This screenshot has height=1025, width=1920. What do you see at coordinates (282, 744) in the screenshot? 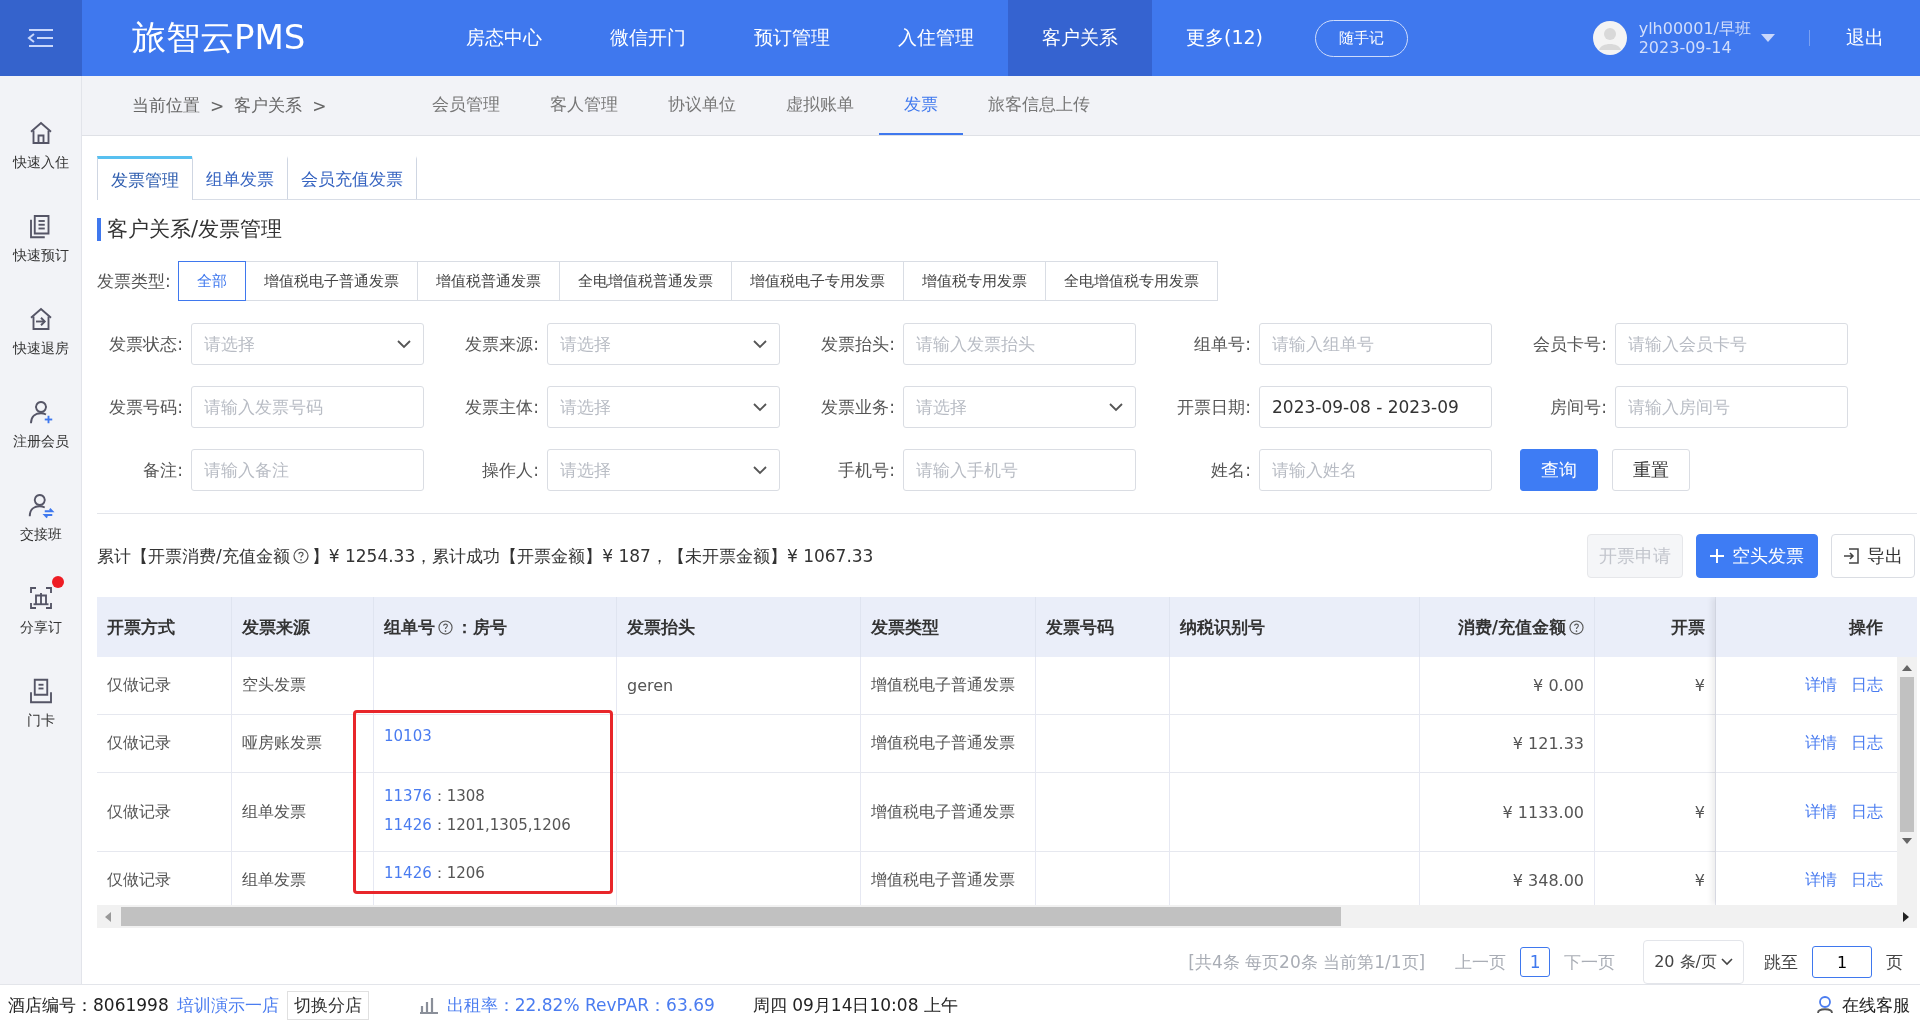
I see `table-cell: 哑房账发票` at bounding box center [282, 744].